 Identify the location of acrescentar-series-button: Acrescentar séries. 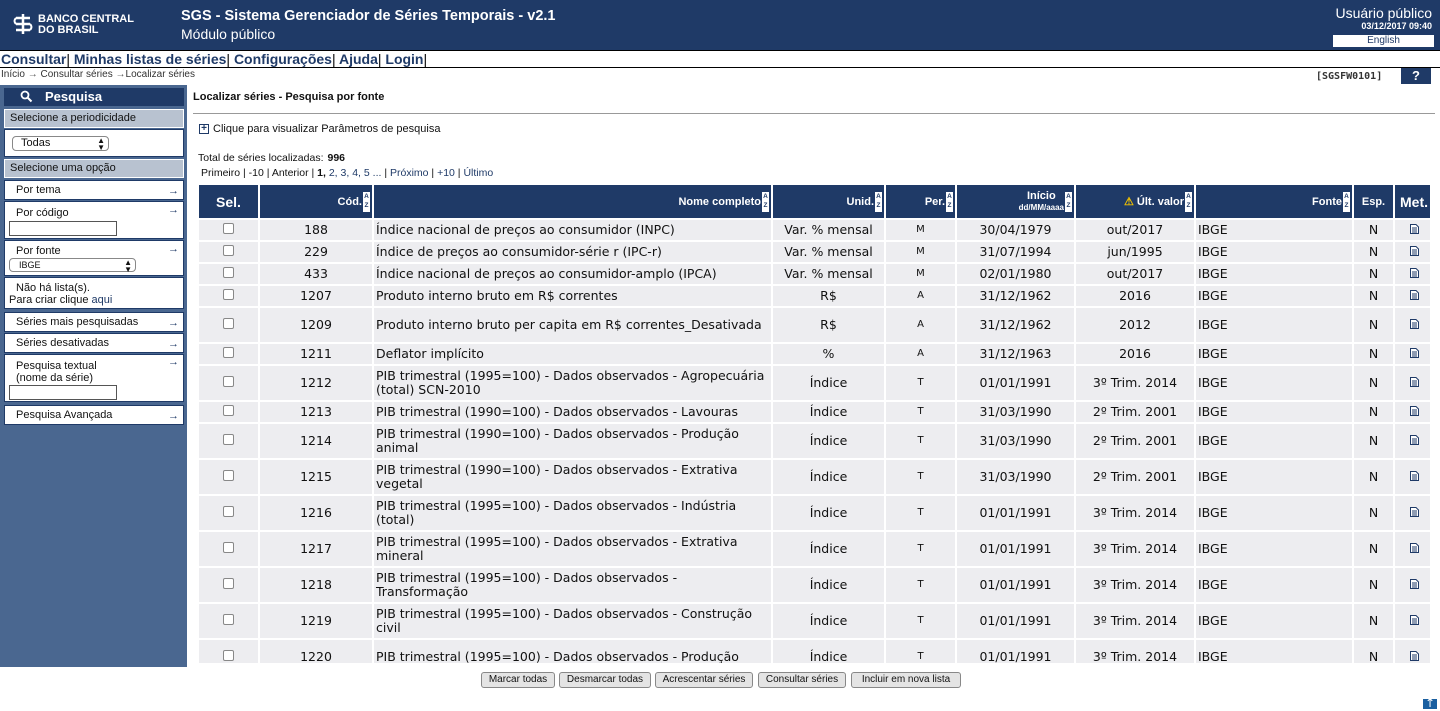
(704, 680).